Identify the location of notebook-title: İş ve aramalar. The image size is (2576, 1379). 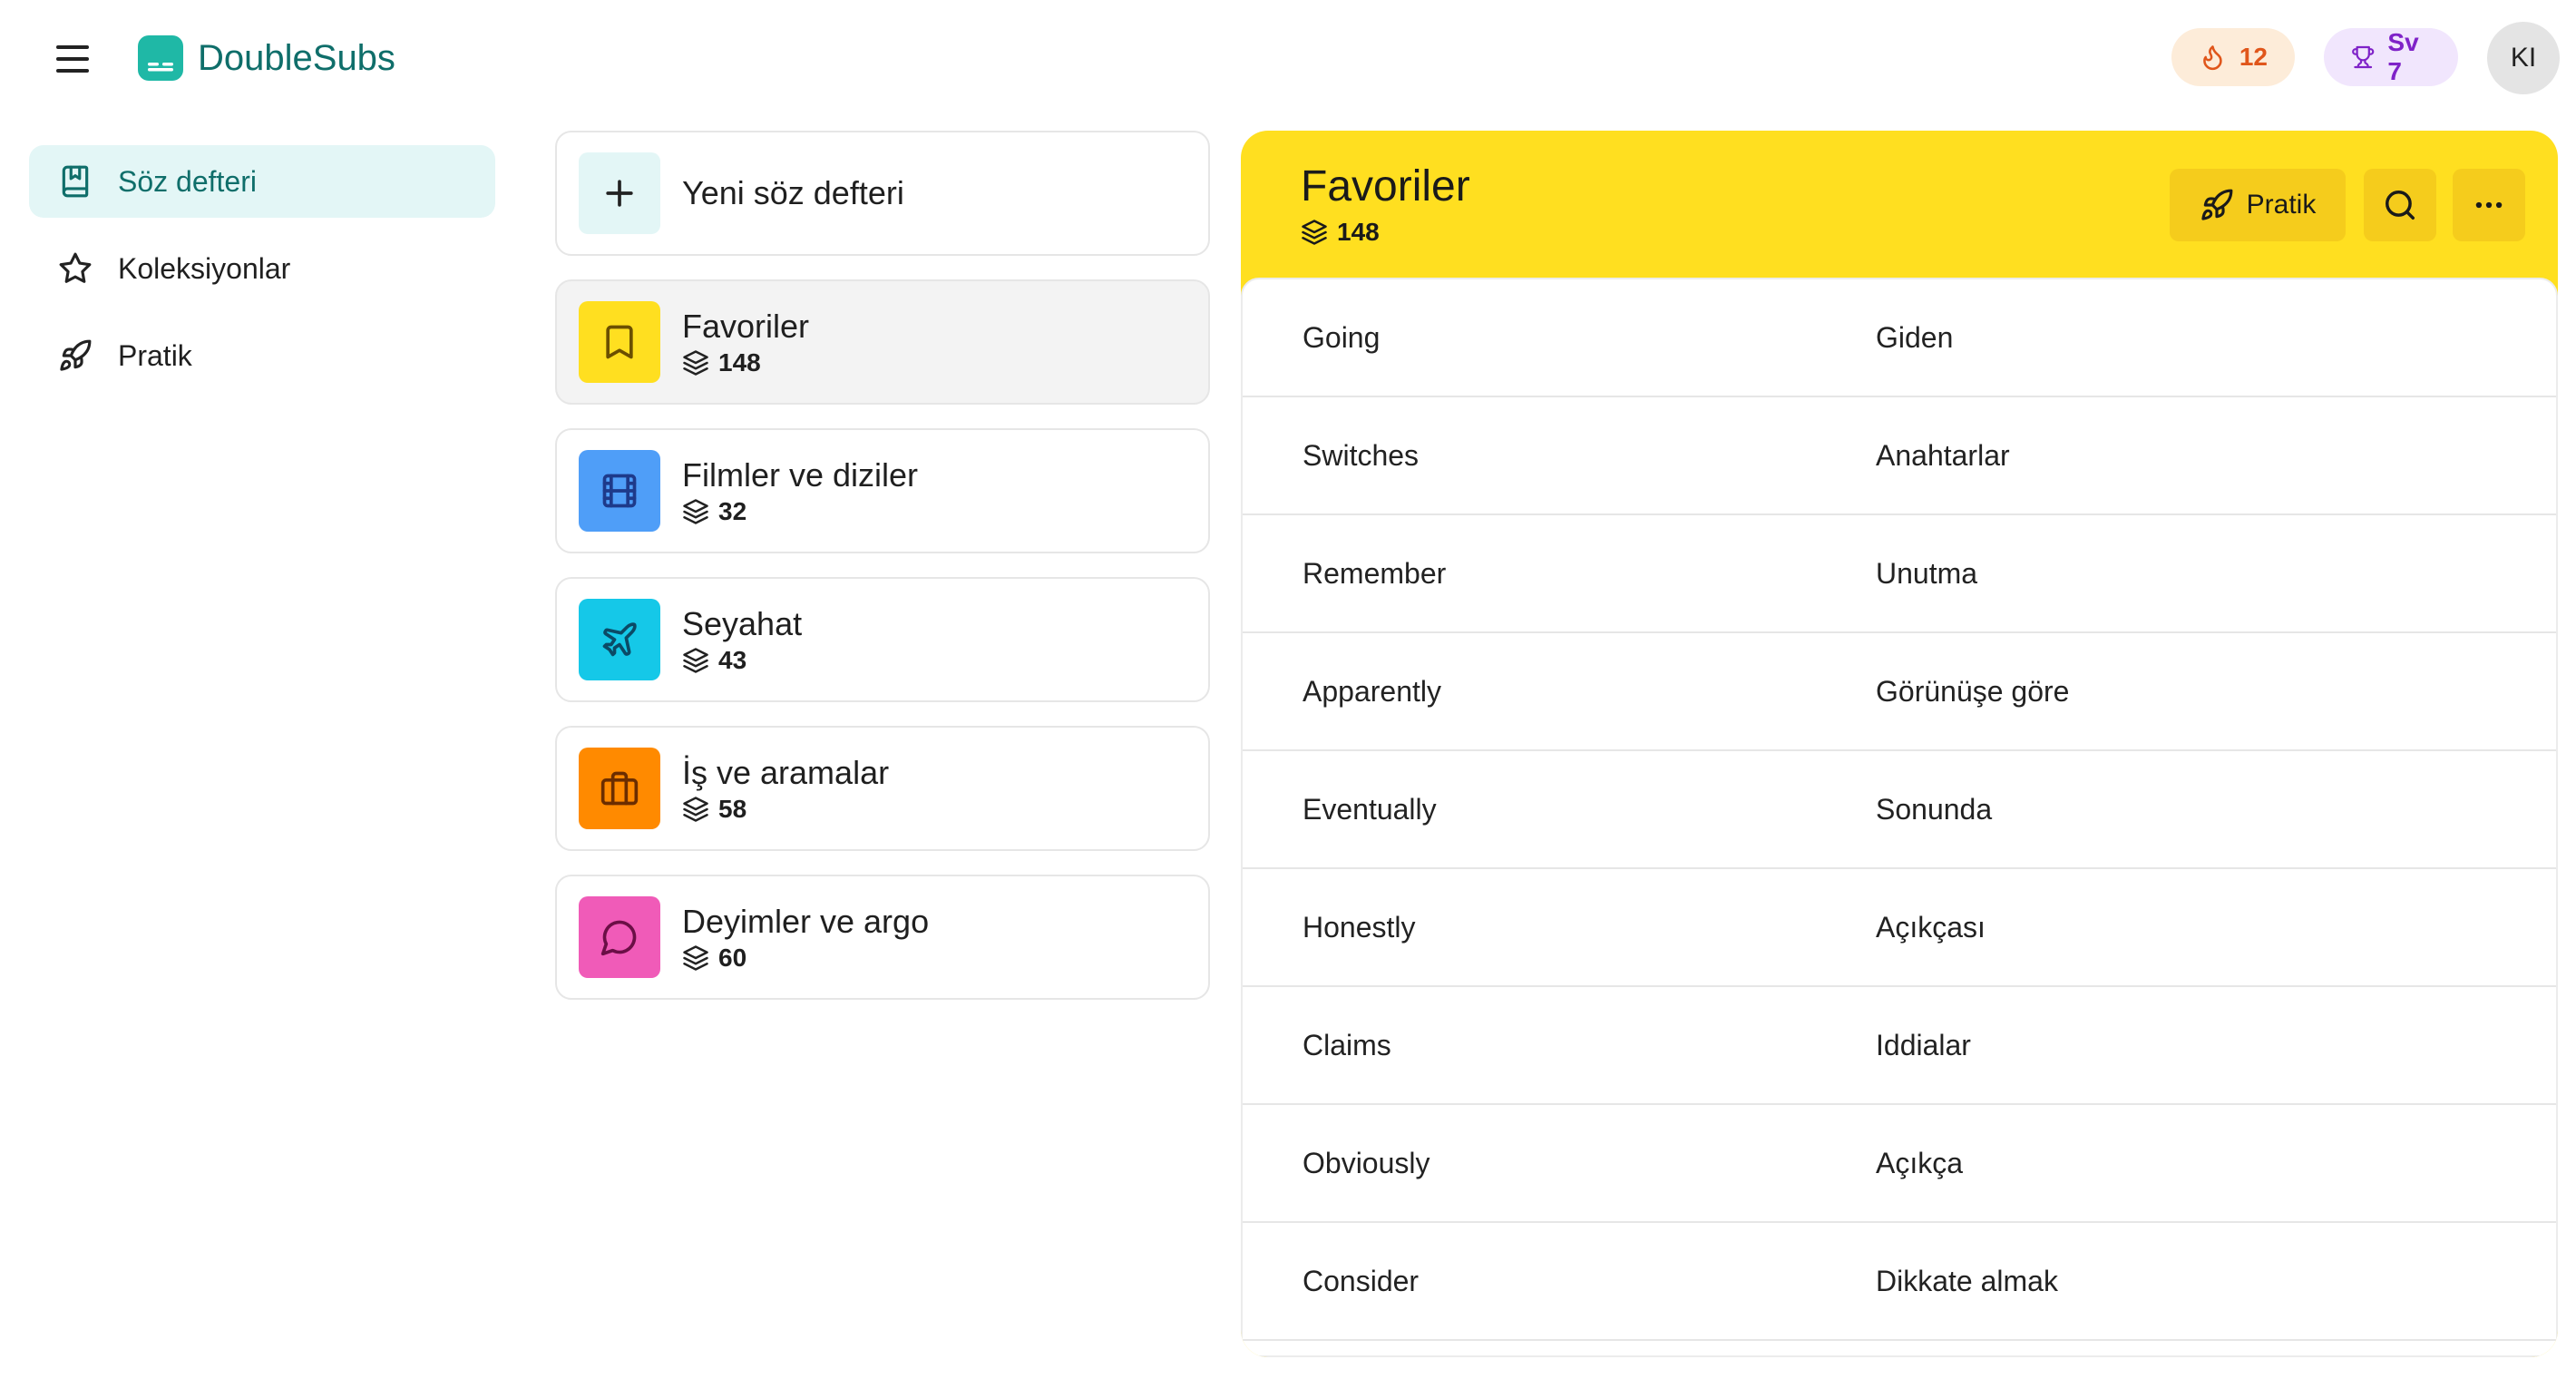
(786, 772).